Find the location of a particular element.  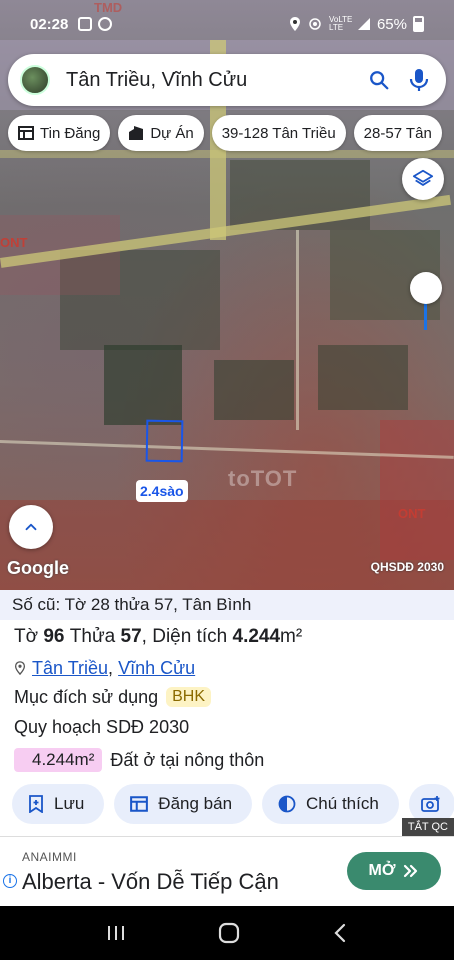

chevron-up-icon is located at coordinates (31, 527).